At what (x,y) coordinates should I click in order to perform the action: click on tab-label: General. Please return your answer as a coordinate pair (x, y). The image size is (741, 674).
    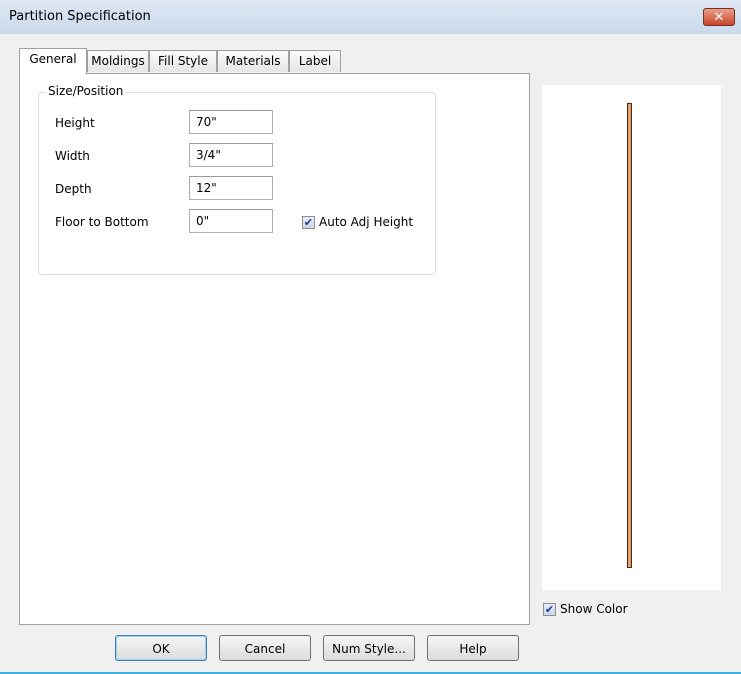
    Looking at the image, I should click on (53, 59).